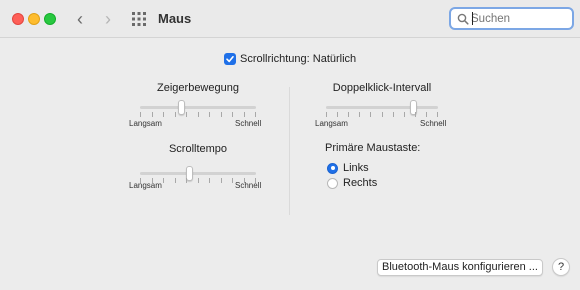 The image size is (580, 290). What do you see at coordinates (34, 19) in the screenshot?
I see `minimize-window-button` at bounding box center [34, 19].